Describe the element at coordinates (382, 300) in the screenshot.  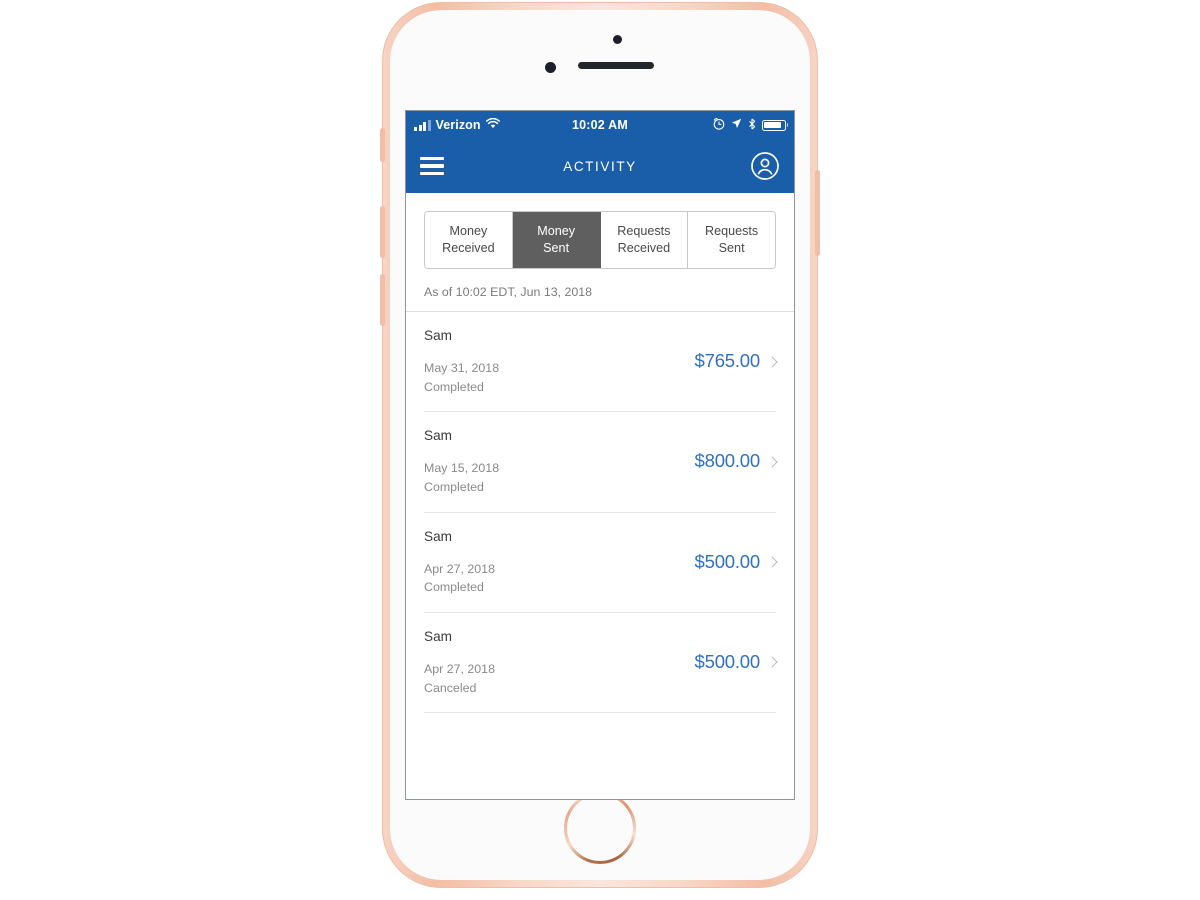
I see `volume-down-button` at that location.